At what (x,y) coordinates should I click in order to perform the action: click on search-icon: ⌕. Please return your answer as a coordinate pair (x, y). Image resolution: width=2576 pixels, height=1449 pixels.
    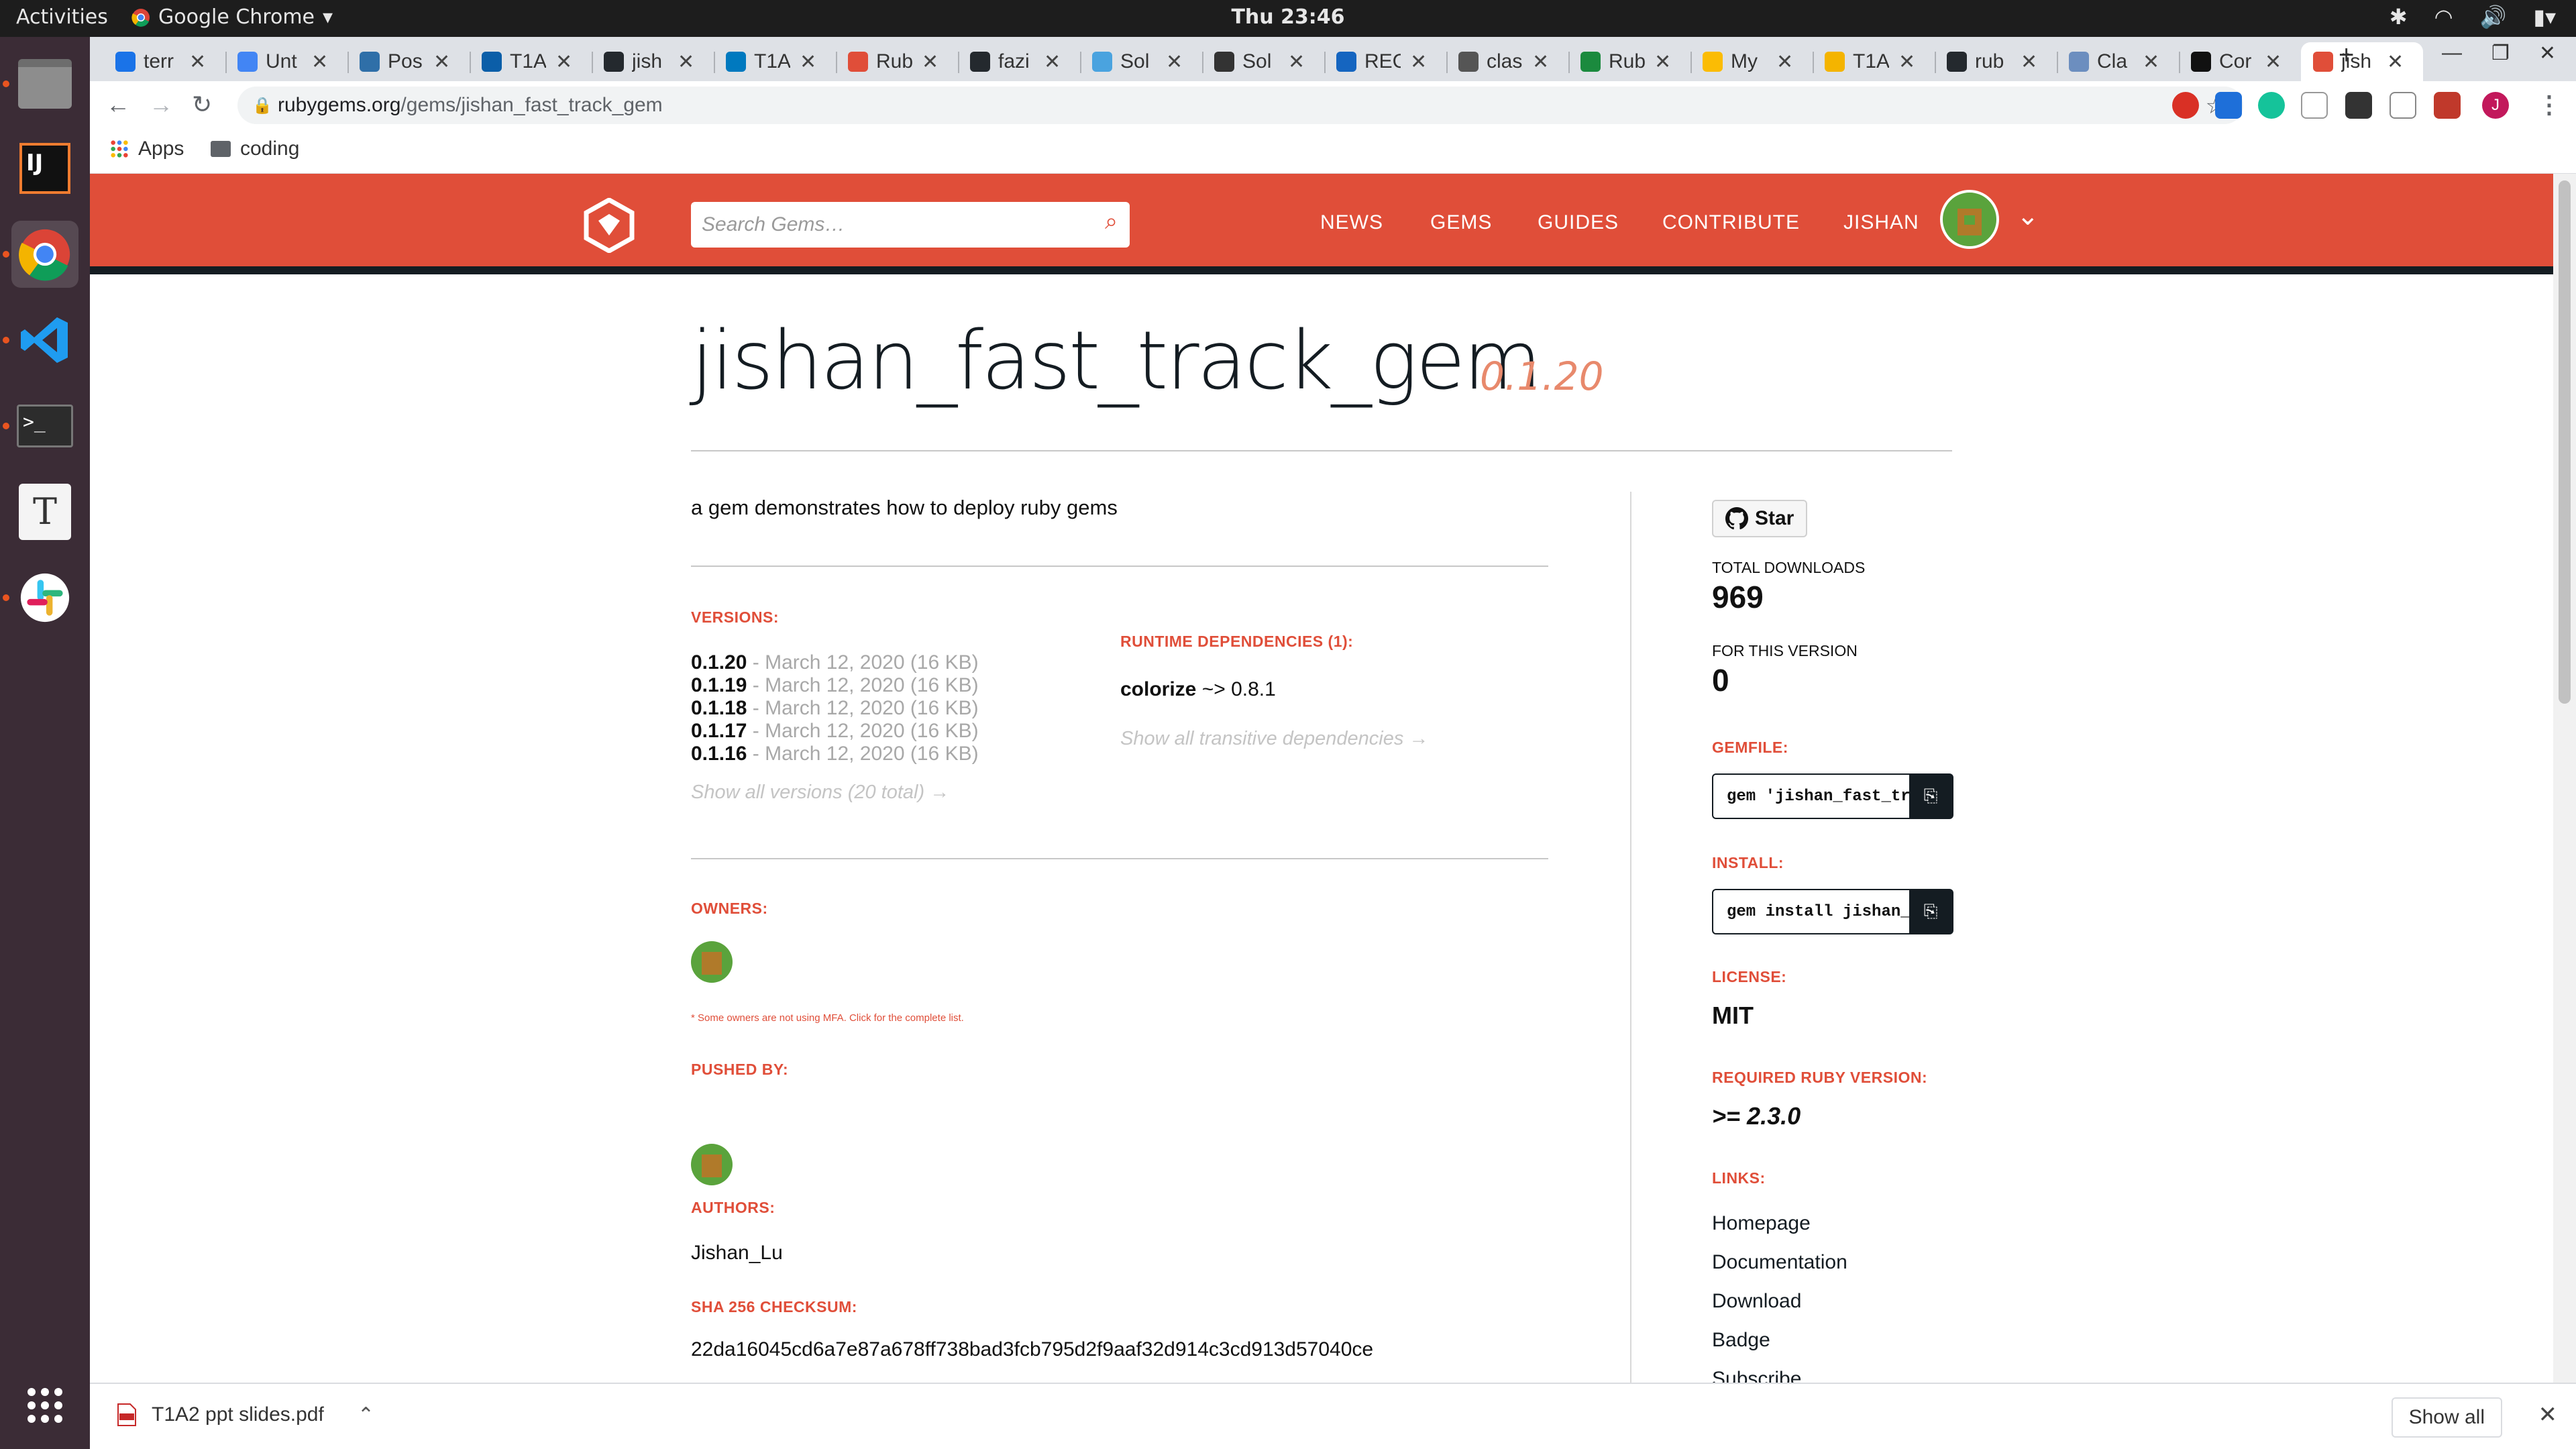
    Looking at the image, I should click on (1111, 222).